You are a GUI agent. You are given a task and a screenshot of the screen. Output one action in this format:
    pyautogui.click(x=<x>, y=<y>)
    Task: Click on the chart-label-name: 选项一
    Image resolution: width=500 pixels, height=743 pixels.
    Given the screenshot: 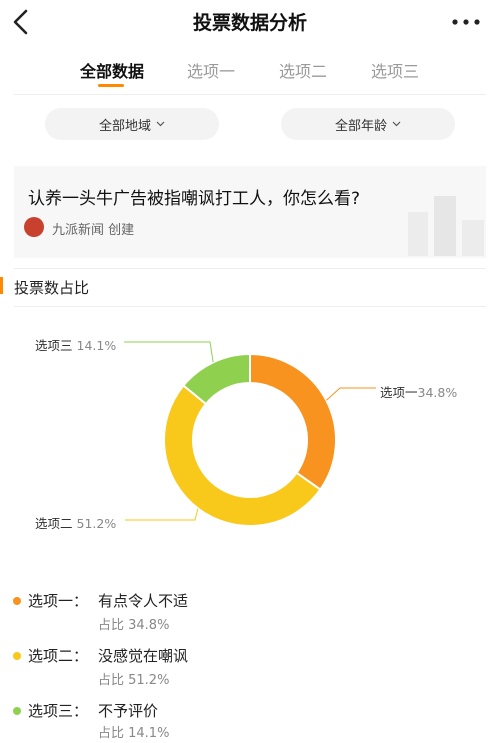 What is the action you would take?
    pyautogui.click(x=399, y=392)
    